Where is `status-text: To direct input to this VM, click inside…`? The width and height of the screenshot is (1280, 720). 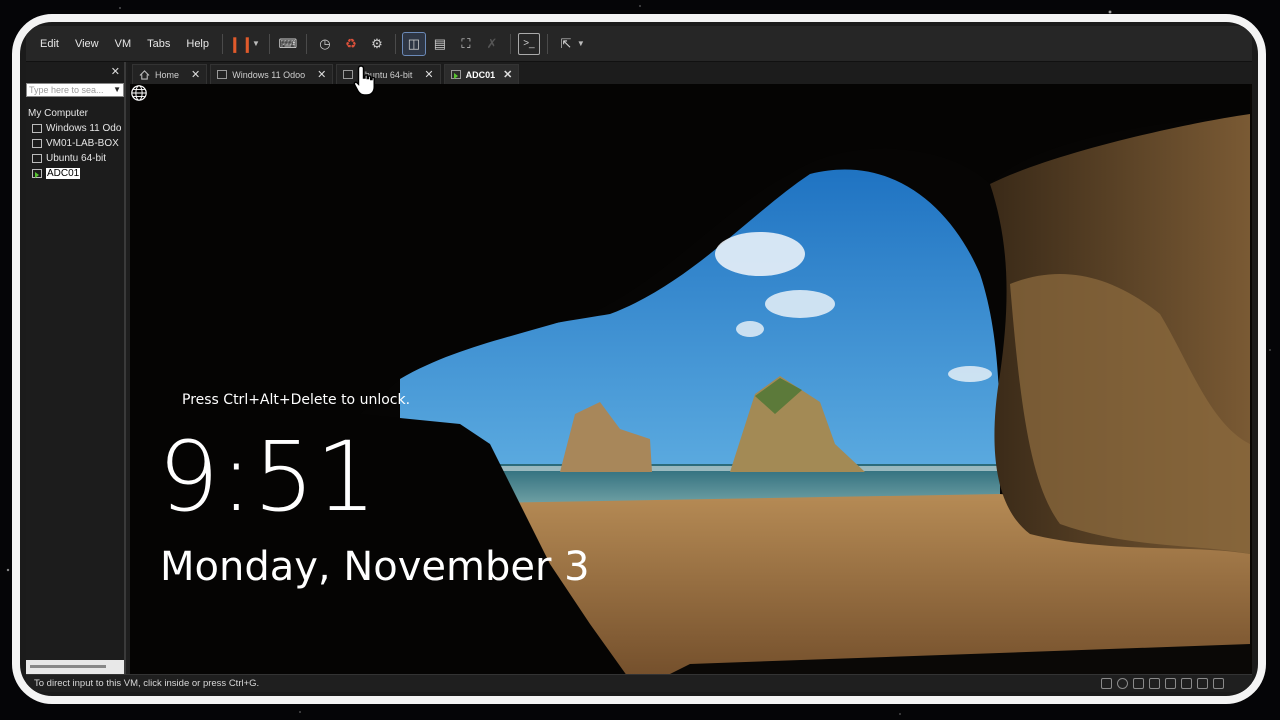
status-text: To direct input to this VM, click inside… is located at coordinates (147, 683).